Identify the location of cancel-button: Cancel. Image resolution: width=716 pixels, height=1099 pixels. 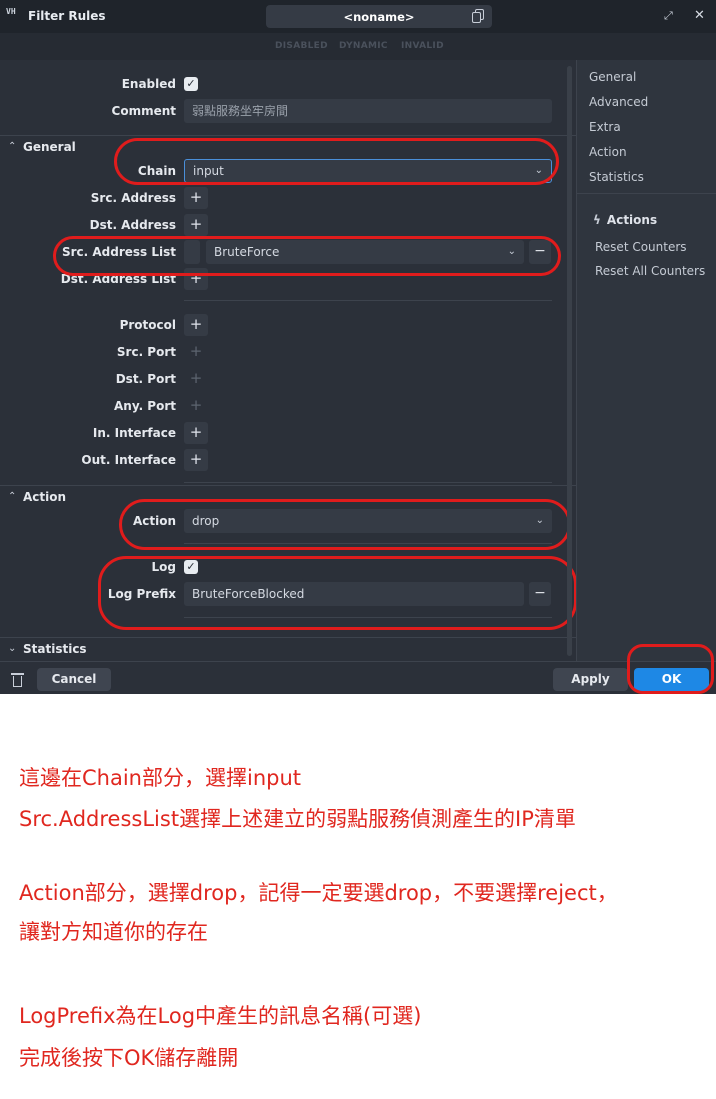
(74, 679).